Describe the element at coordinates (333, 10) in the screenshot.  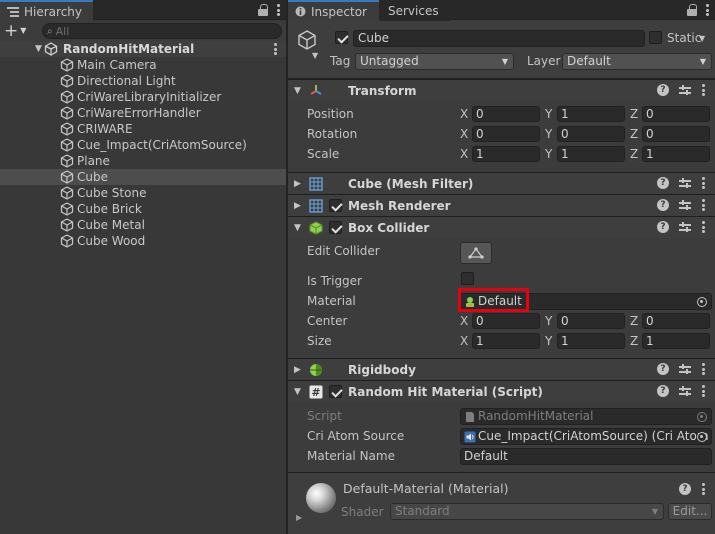
I see `tab-inspector: Inspector` at that location.